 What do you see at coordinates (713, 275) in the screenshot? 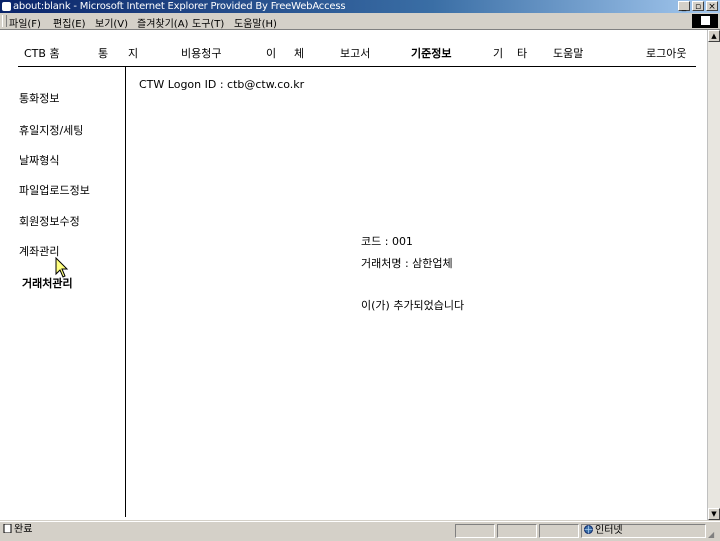
I see `vertical-scrollbar: ▲ ▼` at bounding box center [713, 275].